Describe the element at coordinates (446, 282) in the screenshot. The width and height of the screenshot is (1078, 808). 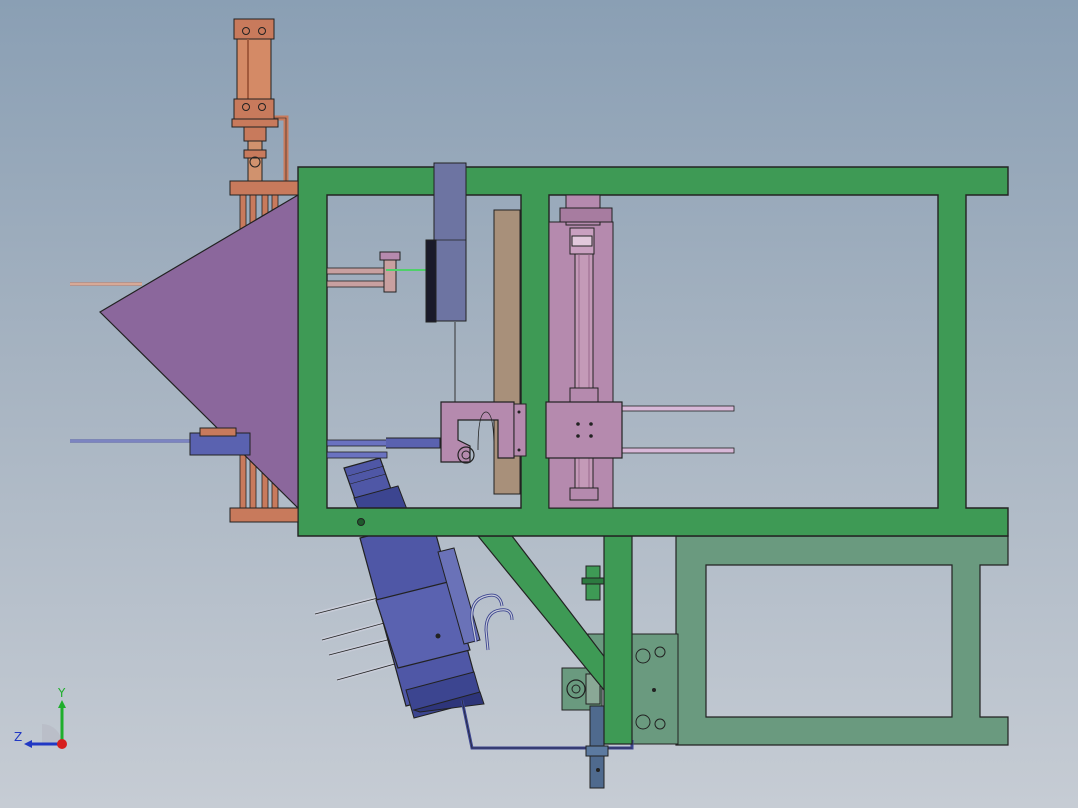
I see `pusher-block` at that location.